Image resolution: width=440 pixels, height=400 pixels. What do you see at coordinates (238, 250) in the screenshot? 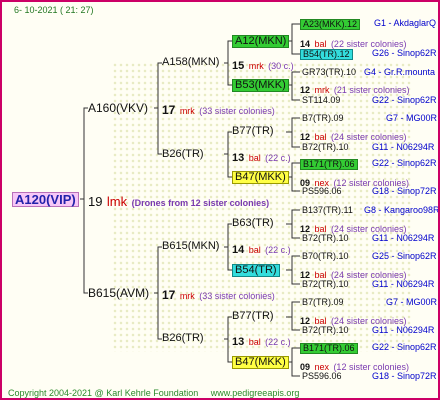
I see `gen2-b-upper-drone-number: 14` at bounding box center [238, 250].